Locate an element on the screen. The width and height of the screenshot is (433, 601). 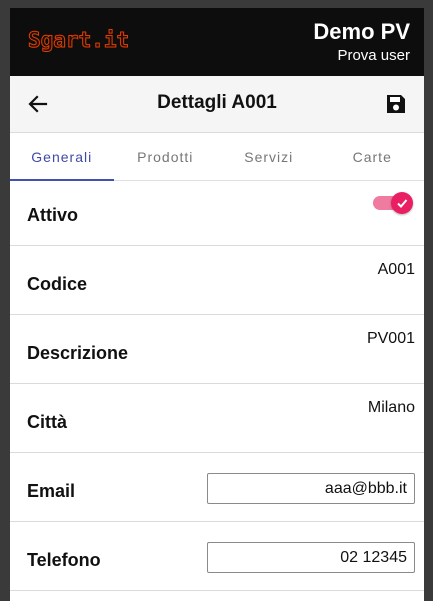
field-label-email: Email is located at coordinates (51, 491).